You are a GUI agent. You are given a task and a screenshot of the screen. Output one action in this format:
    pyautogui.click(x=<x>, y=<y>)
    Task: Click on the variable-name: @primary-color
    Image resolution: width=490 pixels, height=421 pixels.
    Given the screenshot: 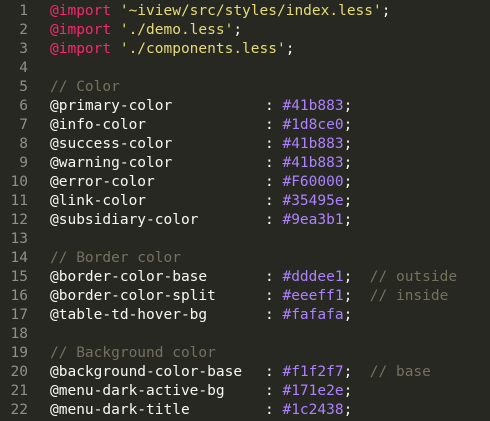 What is the action you would take?
    pyautogui.click(x=111, y=106)
    